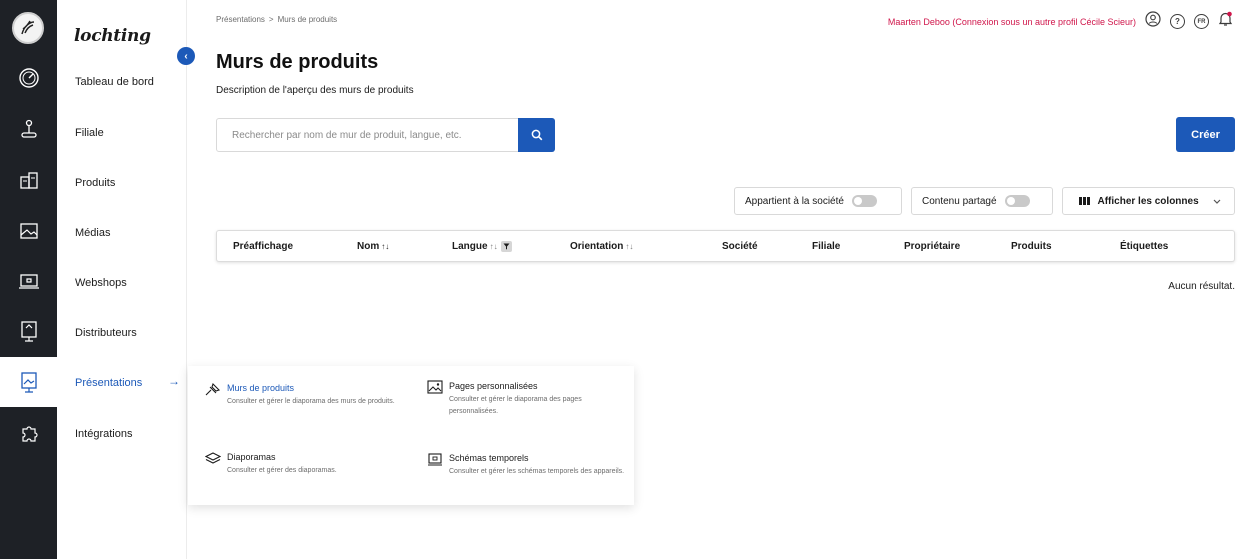  What do you see at coordinates (506, 246) in the screenshot?
I see `filter-funnel-icon` at bounding box center [506, 246].